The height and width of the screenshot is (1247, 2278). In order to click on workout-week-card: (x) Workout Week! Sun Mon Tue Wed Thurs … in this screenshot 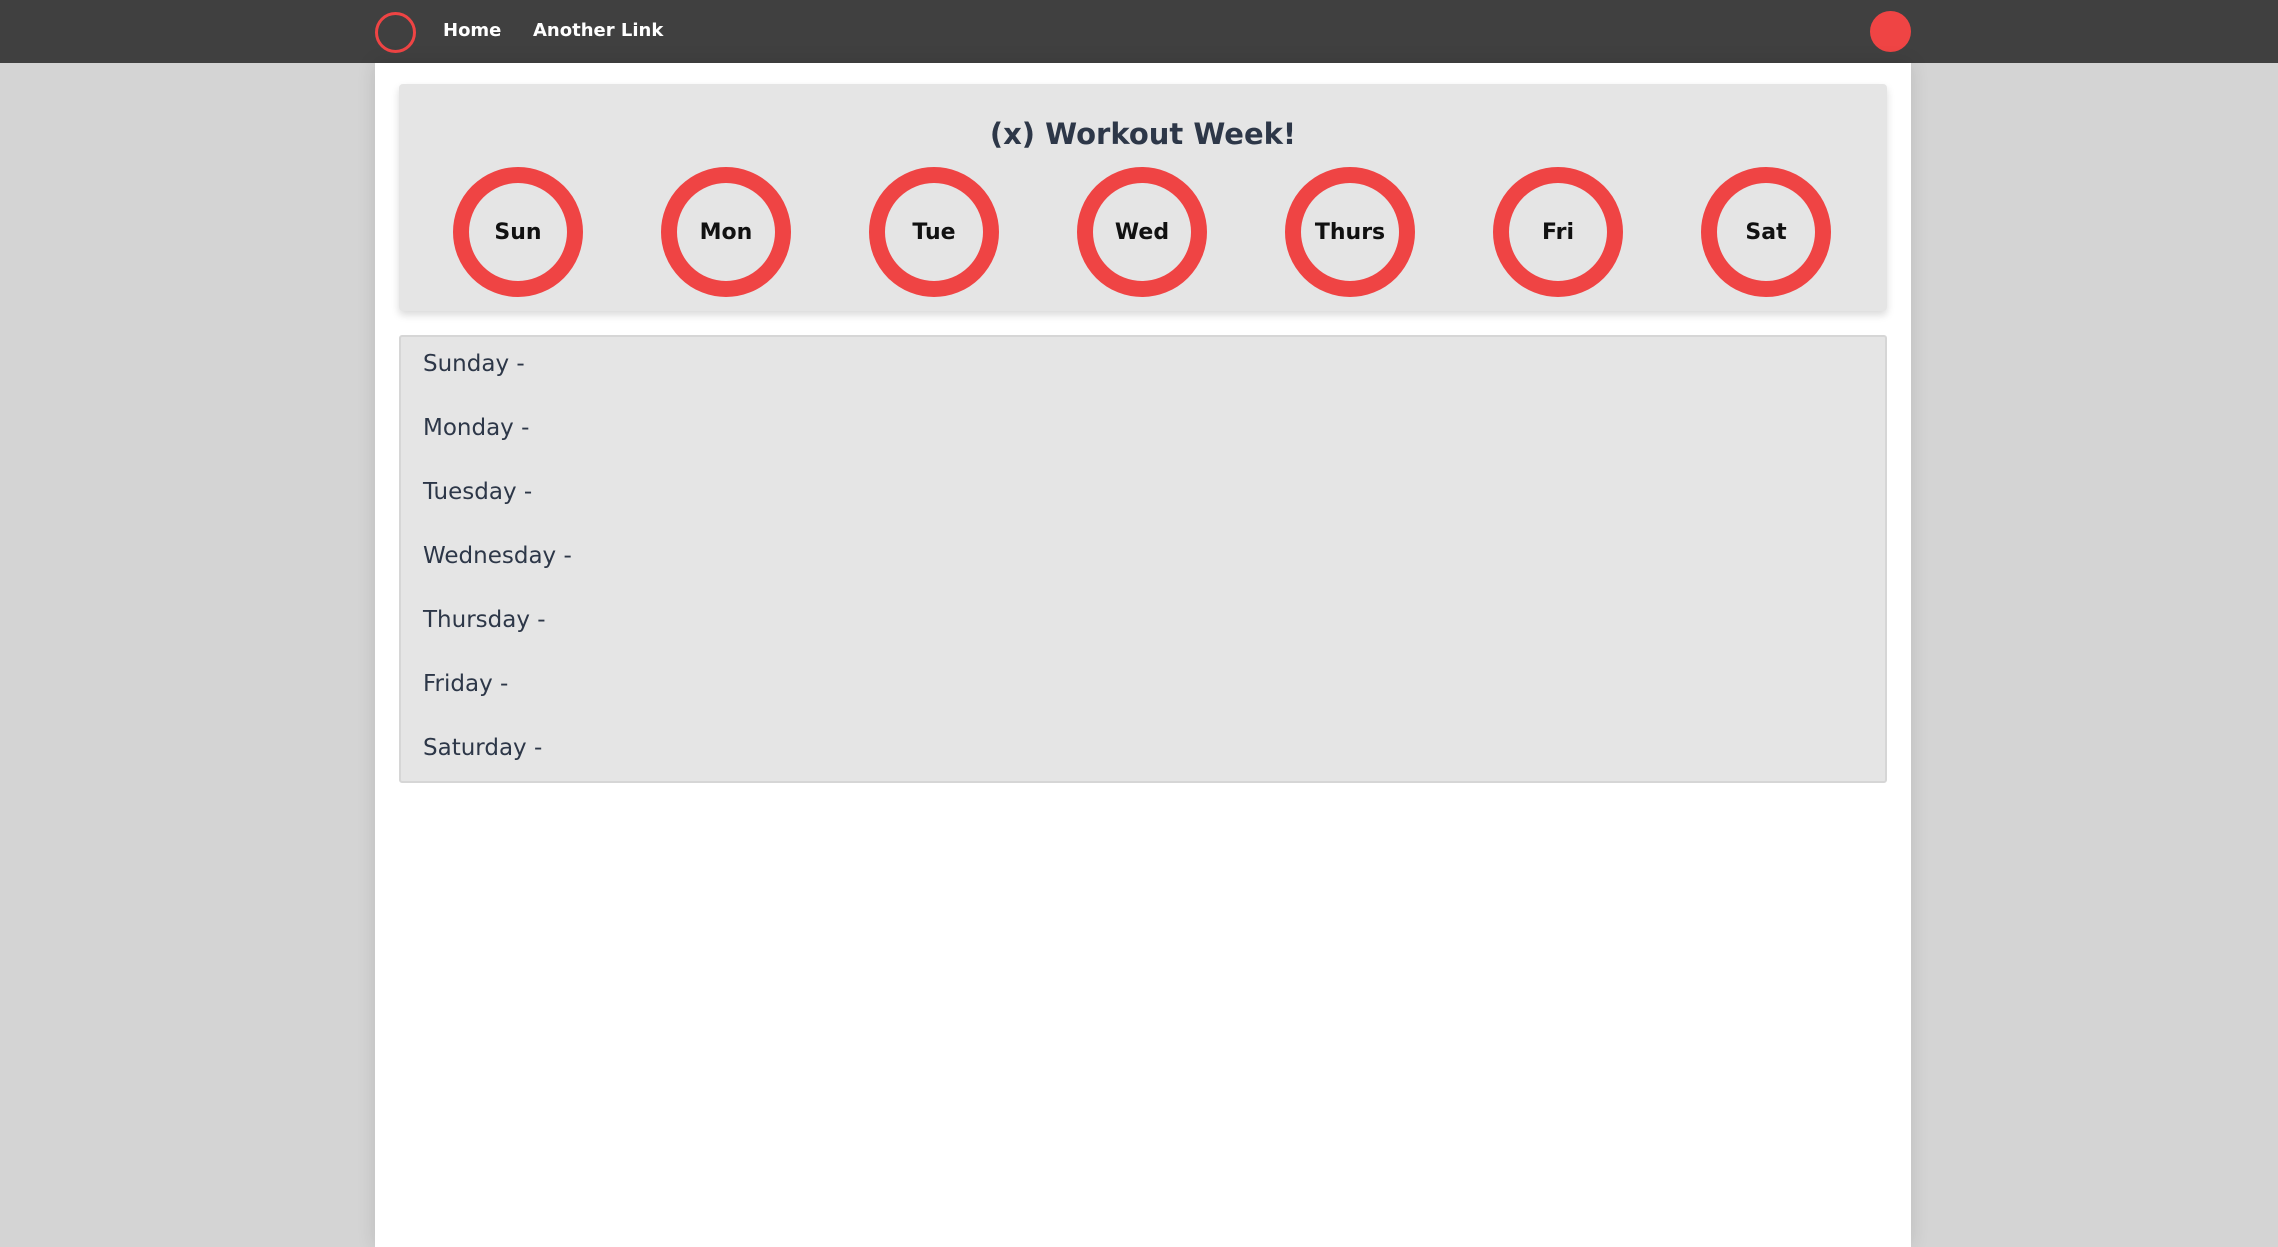, I will do `click(1143, 197)`.